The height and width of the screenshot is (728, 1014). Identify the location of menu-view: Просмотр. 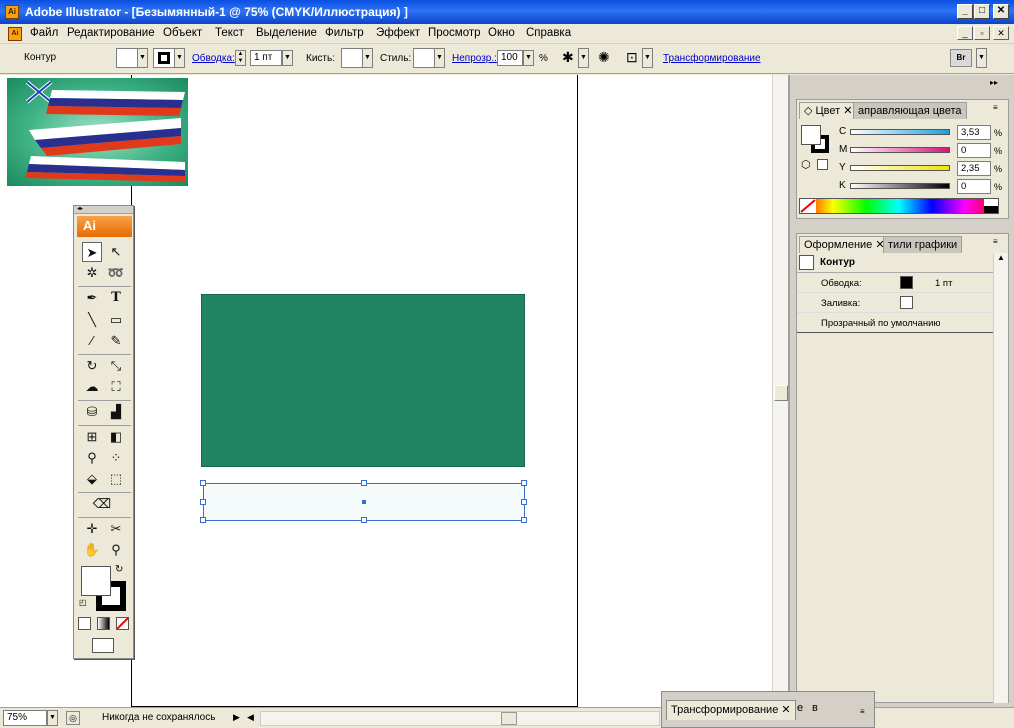
(454, 33).